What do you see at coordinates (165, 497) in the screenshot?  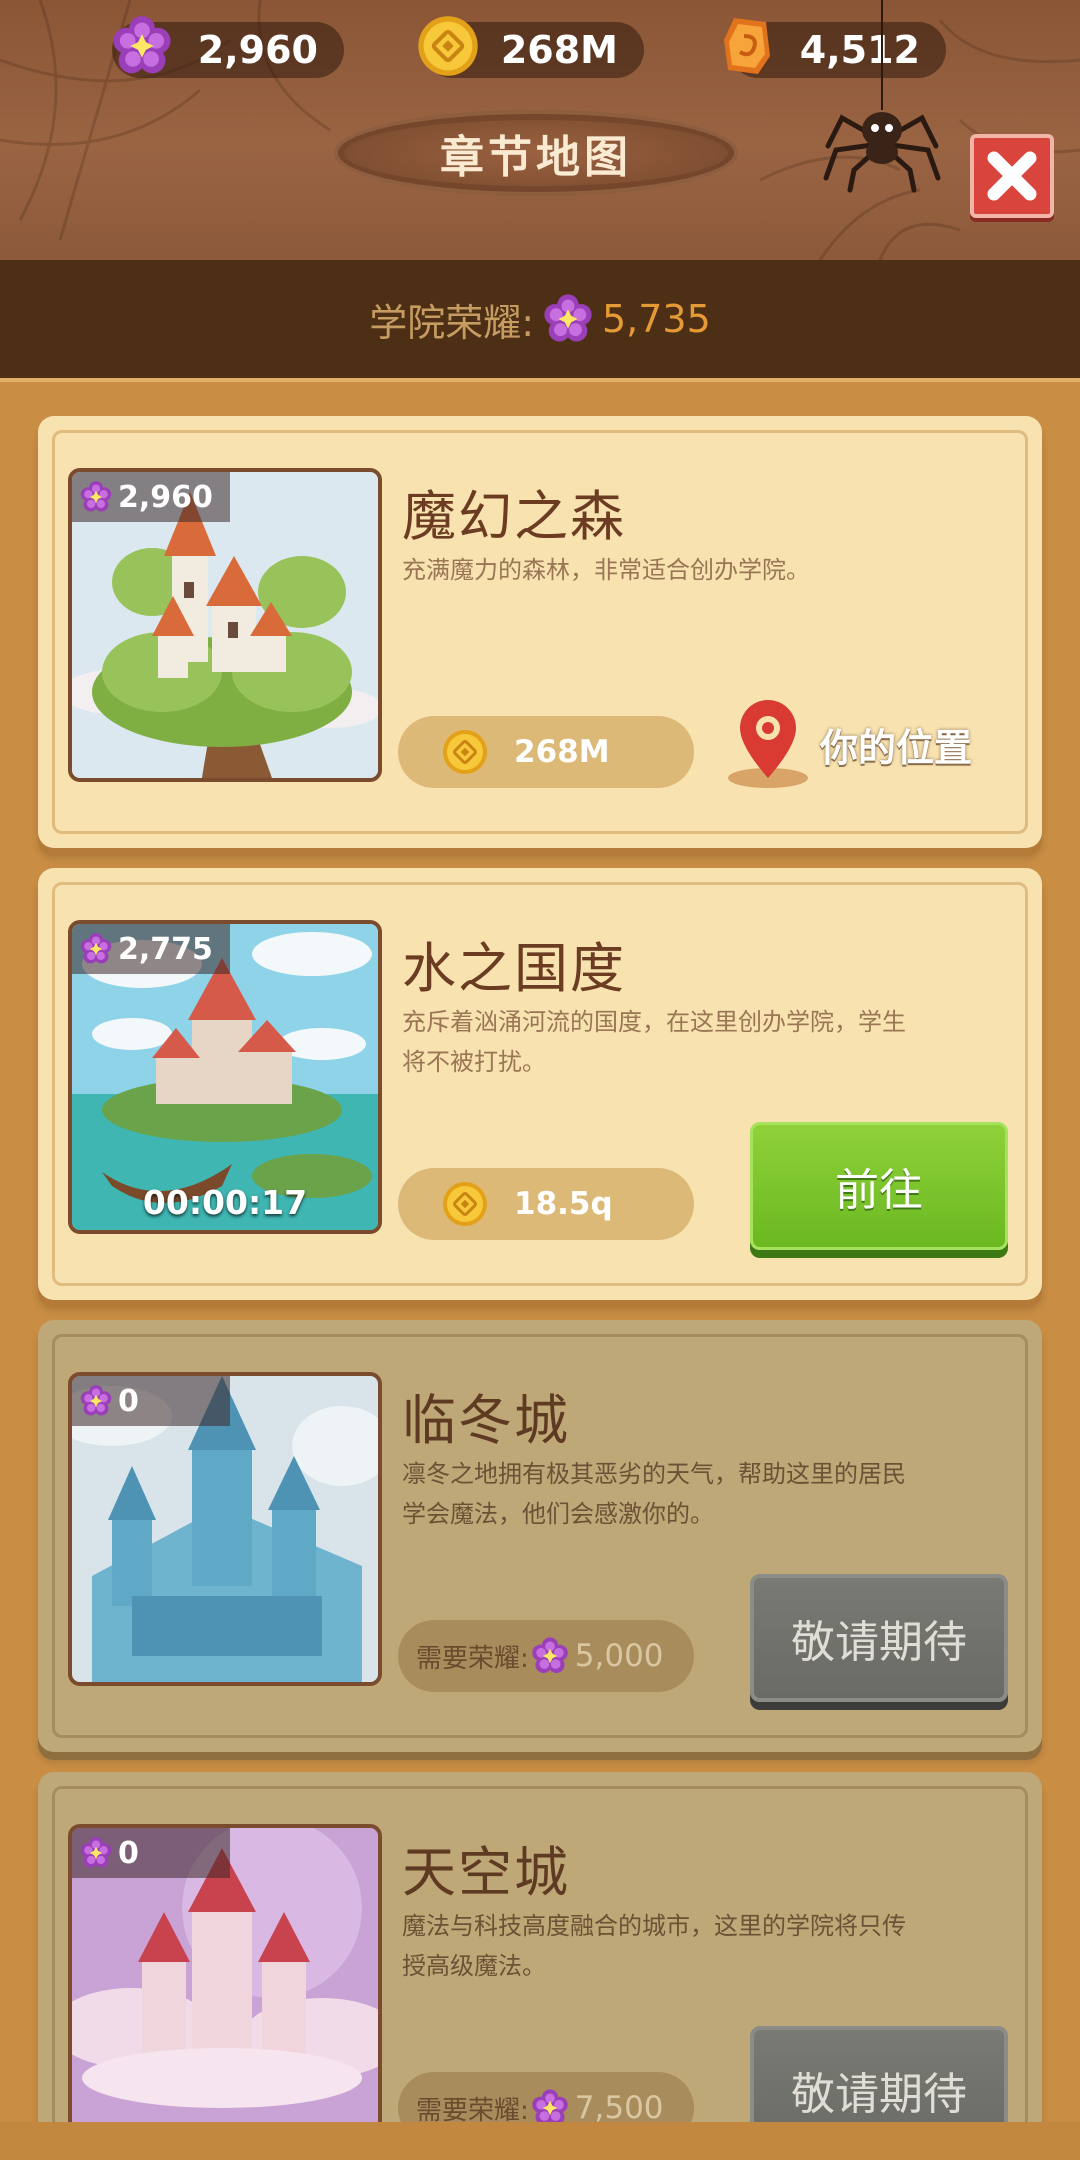 I see `badge-value: 2,960` at bounding box center [165, 497].